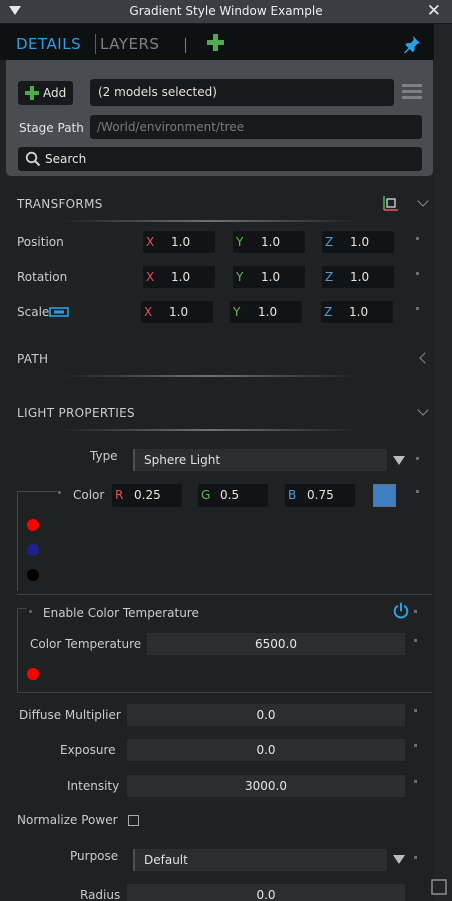 This screenshot has width=452, height=901. What do you see at coordinates (260, 860) in the screenshot?
I see `purpose-combobox: Default` at bounding box center [260, 860].